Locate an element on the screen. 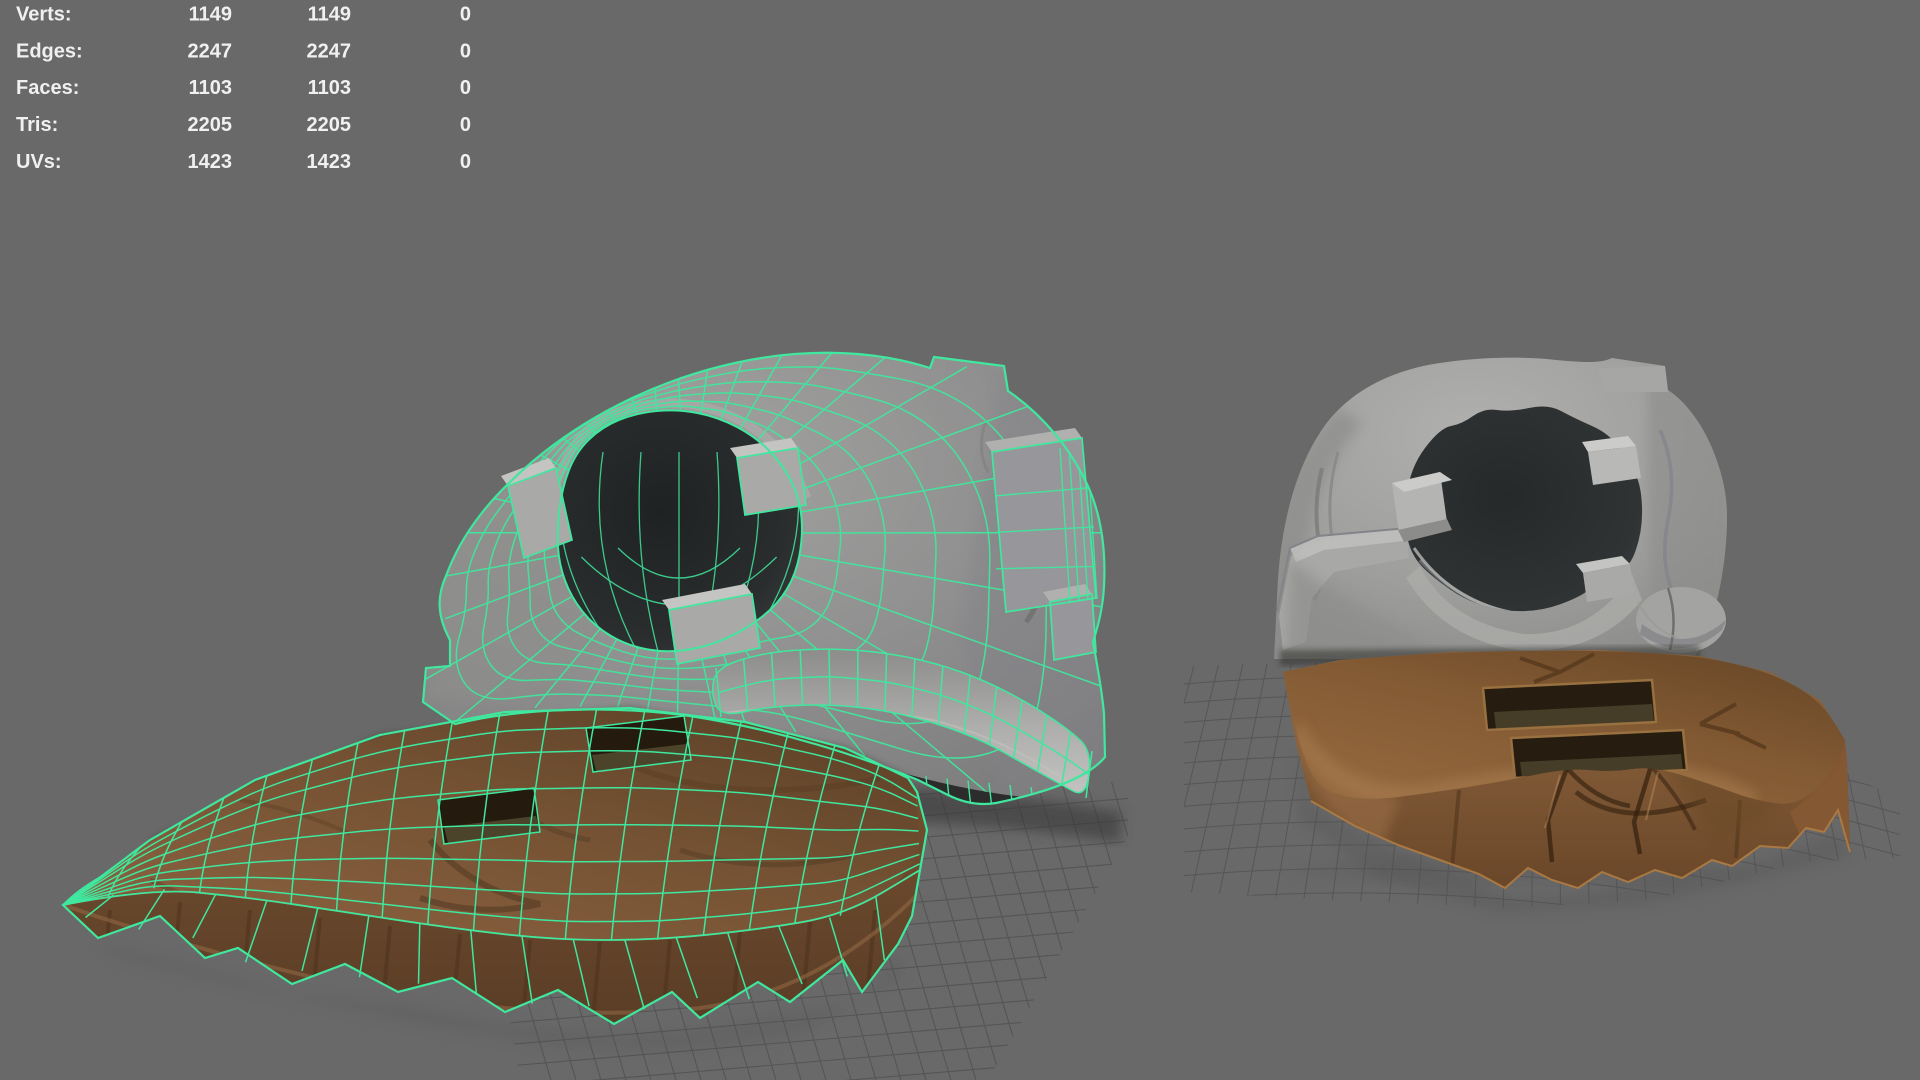  svg-text: UVs: is located at coordinates (39, 162).